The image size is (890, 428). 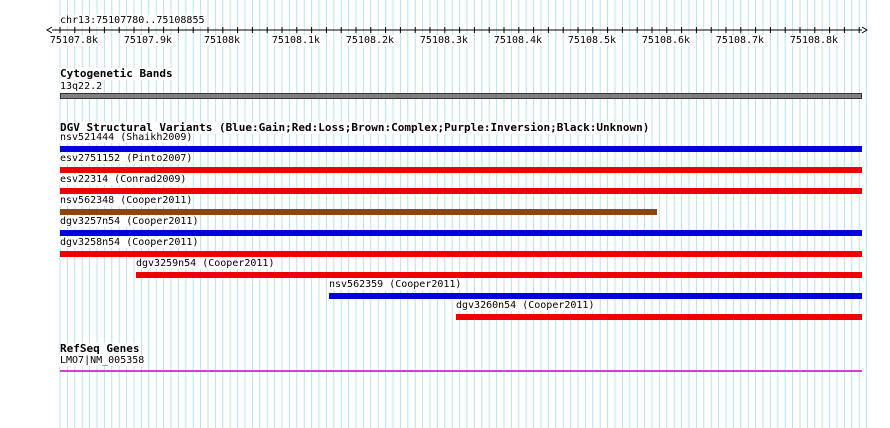 What do you see at coordinates (129, 242) in the screenshot?
I see `variant-label: dgv3258n54 (Cooper2011)` at bounding box center [129, 242].